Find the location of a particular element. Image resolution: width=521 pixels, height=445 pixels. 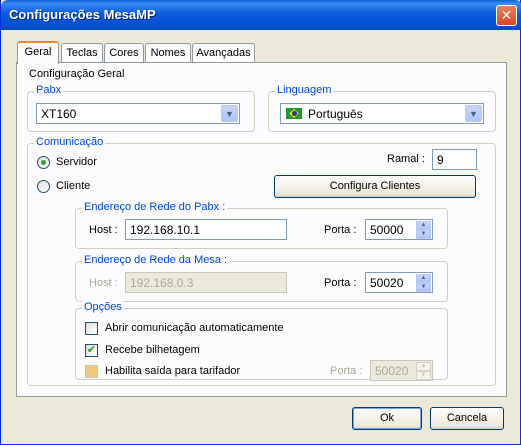

ramal-label: Ramal : is located at coordinates (406, 159).